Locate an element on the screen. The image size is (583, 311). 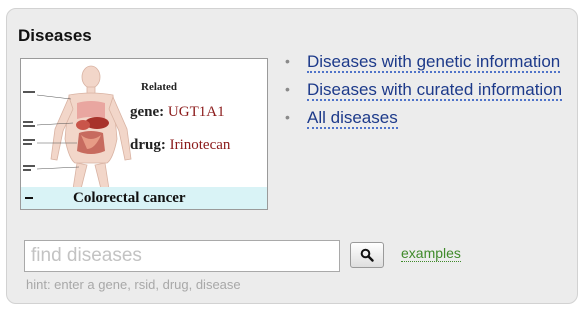
search-icon is located at coordinates (367, 255).